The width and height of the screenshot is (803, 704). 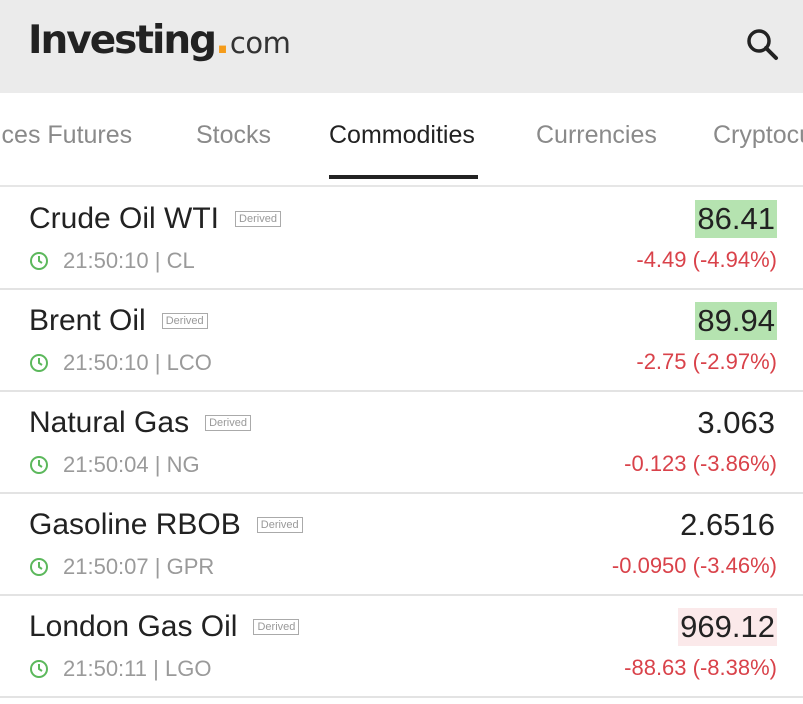 I want to click on investing-logo: Investing. com, so click(x=159, y=43).